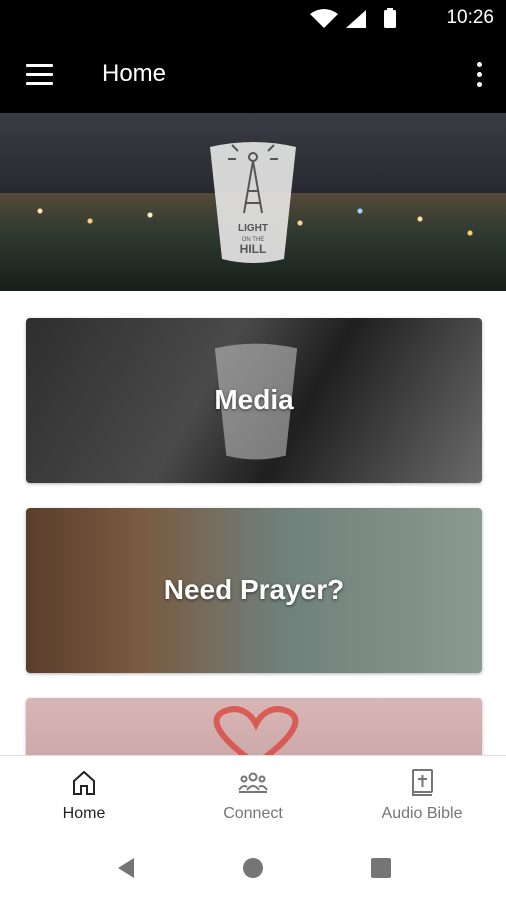 The width and height of the screenshot is (506, 900). What do you see at coordinates (356, 19) in the screenshot?
I see `signal-icon` at bounding box center [356, 19].